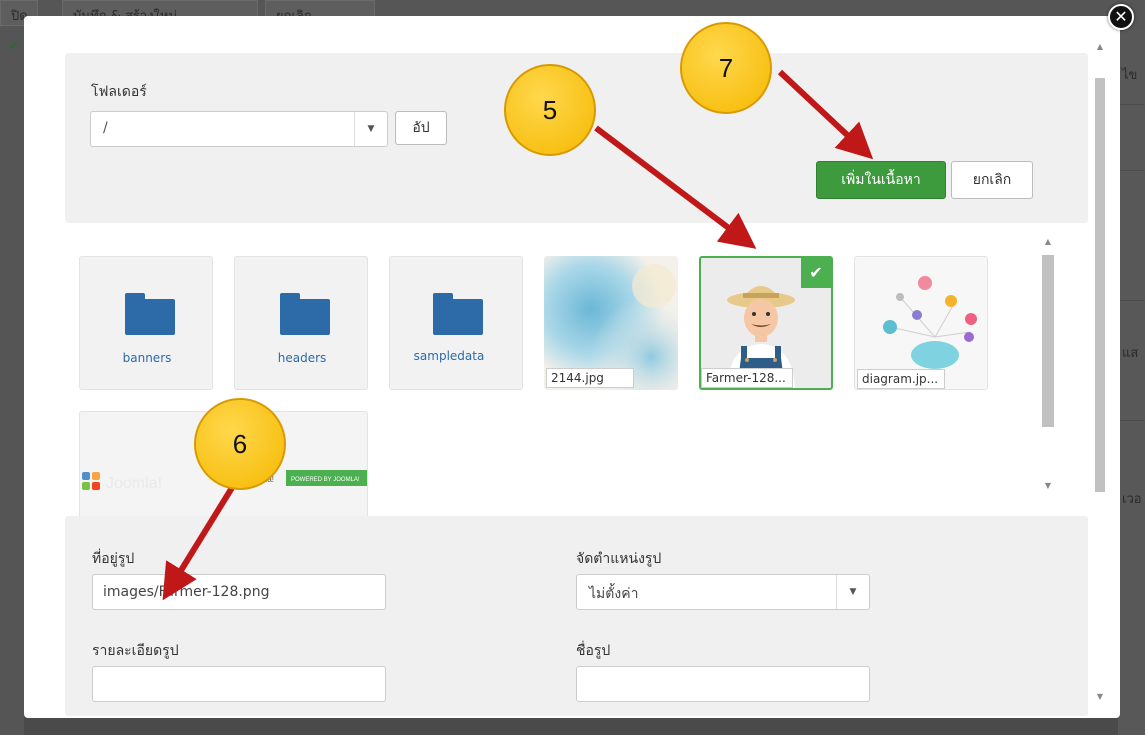  Describe the element at coordinates (881, 180) in the screenshot. I see `insert-into-content-button: เพิ่มในเนื้อหา` at that location.